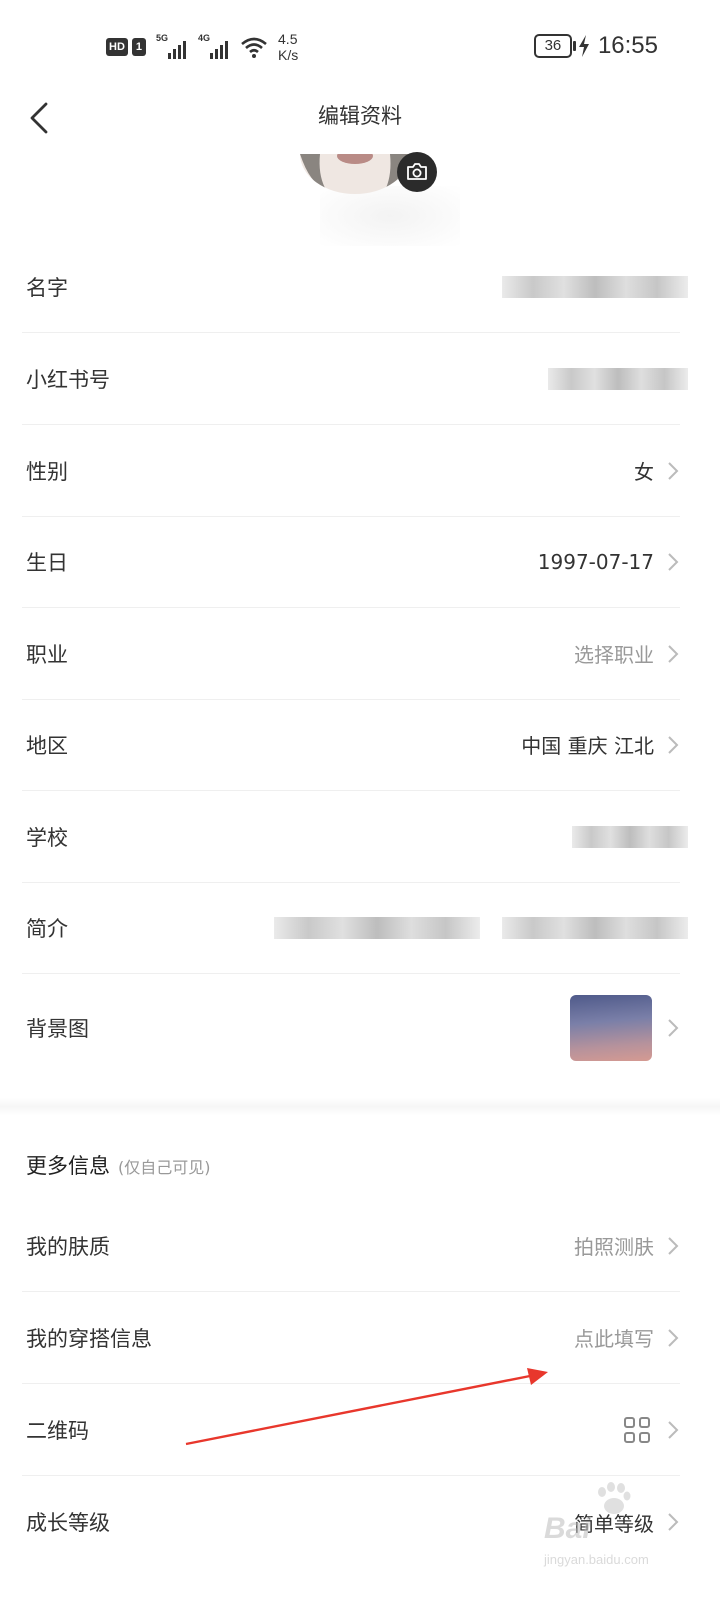 This screenshot has width=720, height=1600. What do you see at coordinates (68, 379) in the screenshot?
I see `row-label: 小红书号` at bounding box center [68, 379].